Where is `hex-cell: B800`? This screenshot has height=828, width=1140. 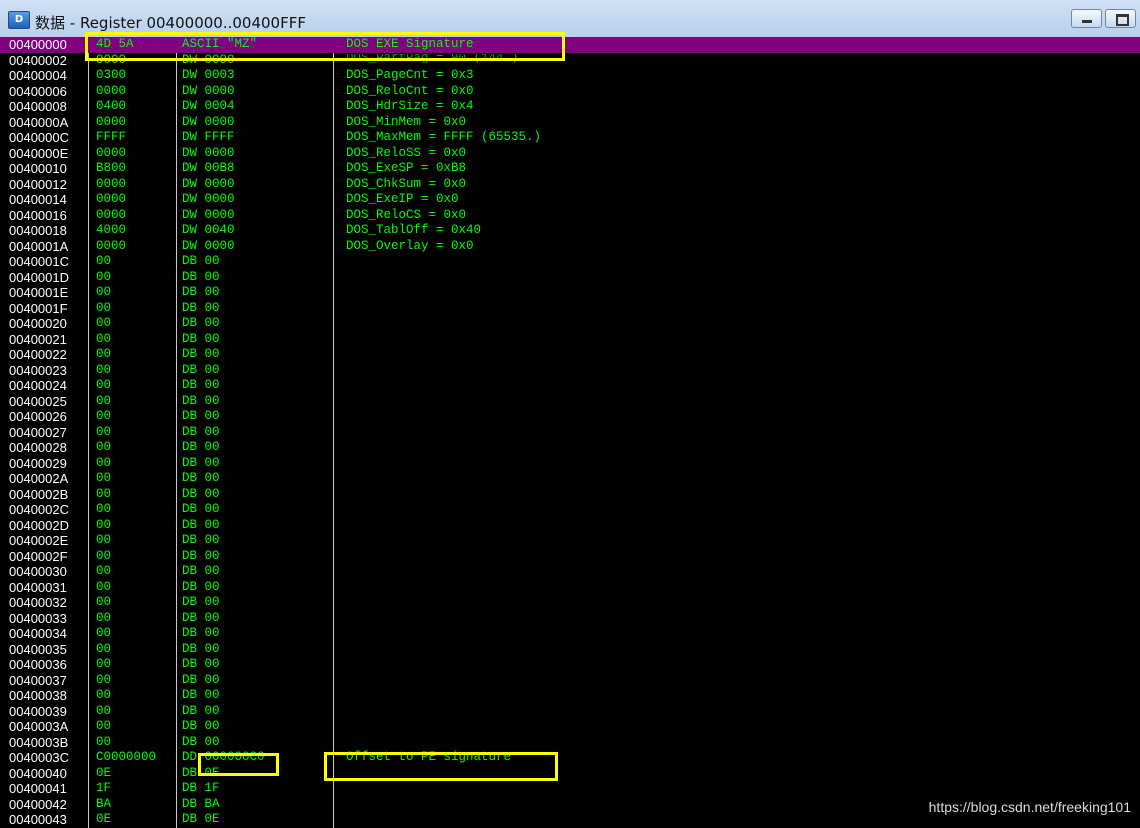 hex-cell: B800 is located at coordinates (111, 168).